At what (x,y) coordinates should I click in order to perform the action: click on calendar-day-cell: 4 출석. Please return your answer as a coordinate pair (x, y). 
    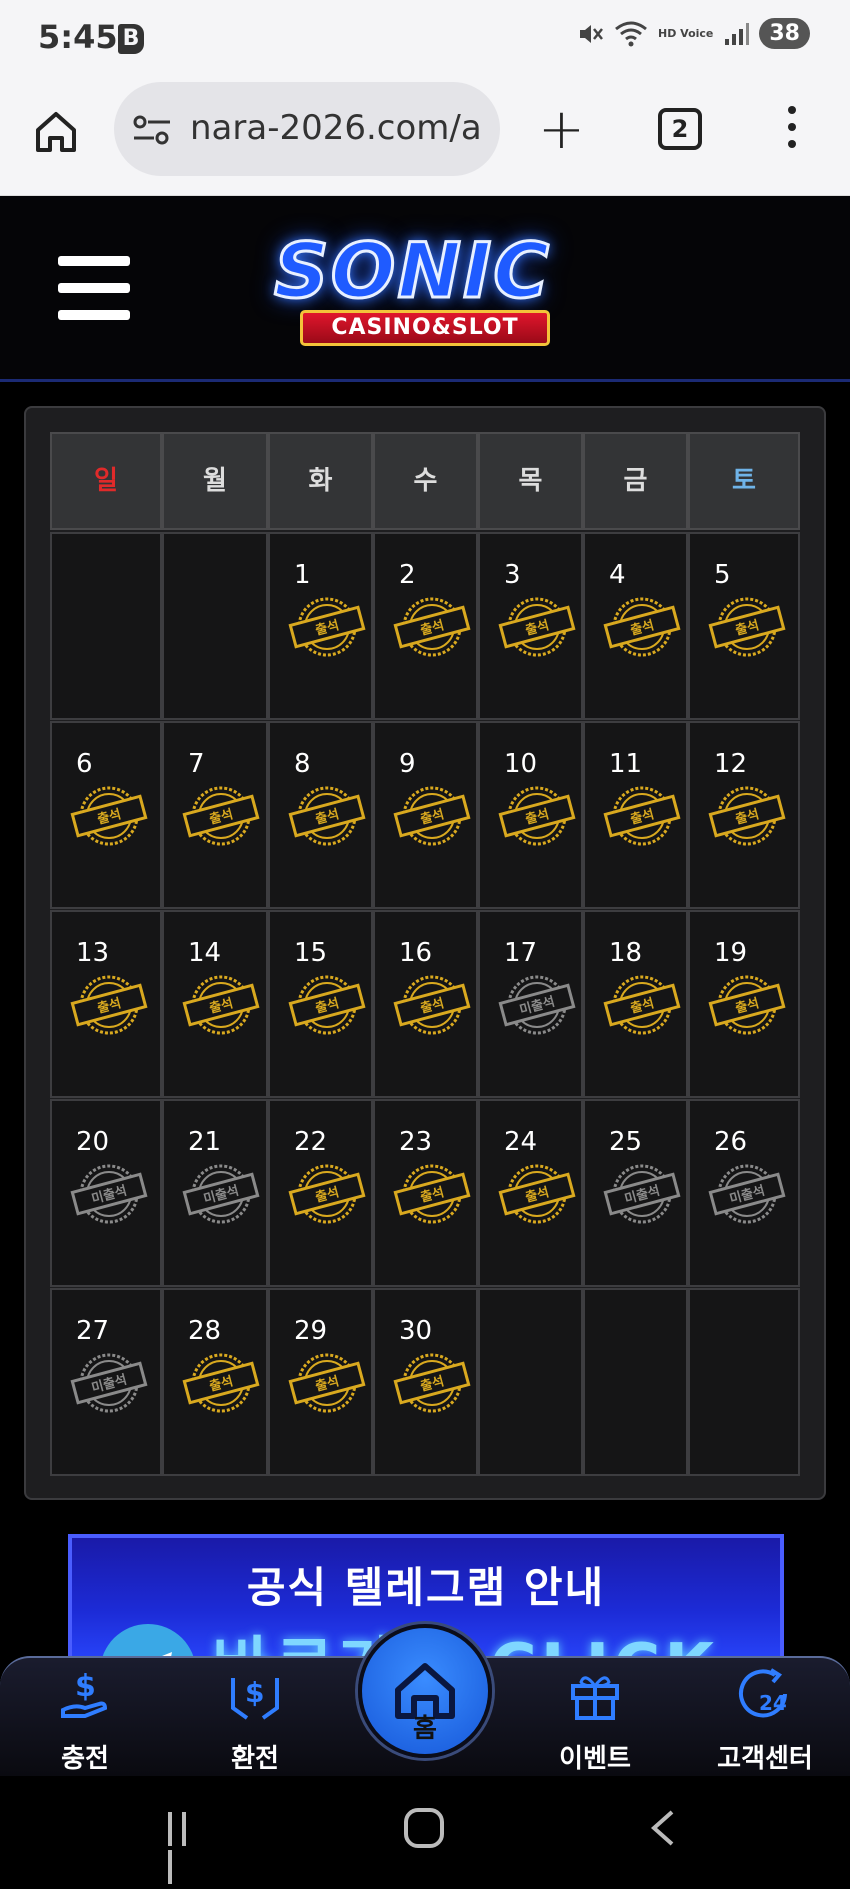
    Looking at the image, I should click on (635, 626).